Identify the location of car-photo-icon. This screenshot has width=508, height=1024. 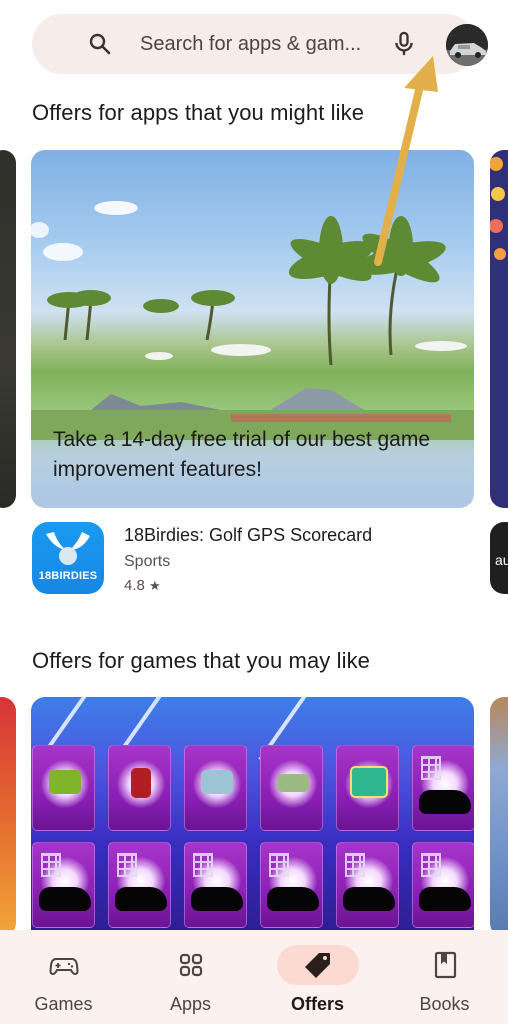
(467, 45).